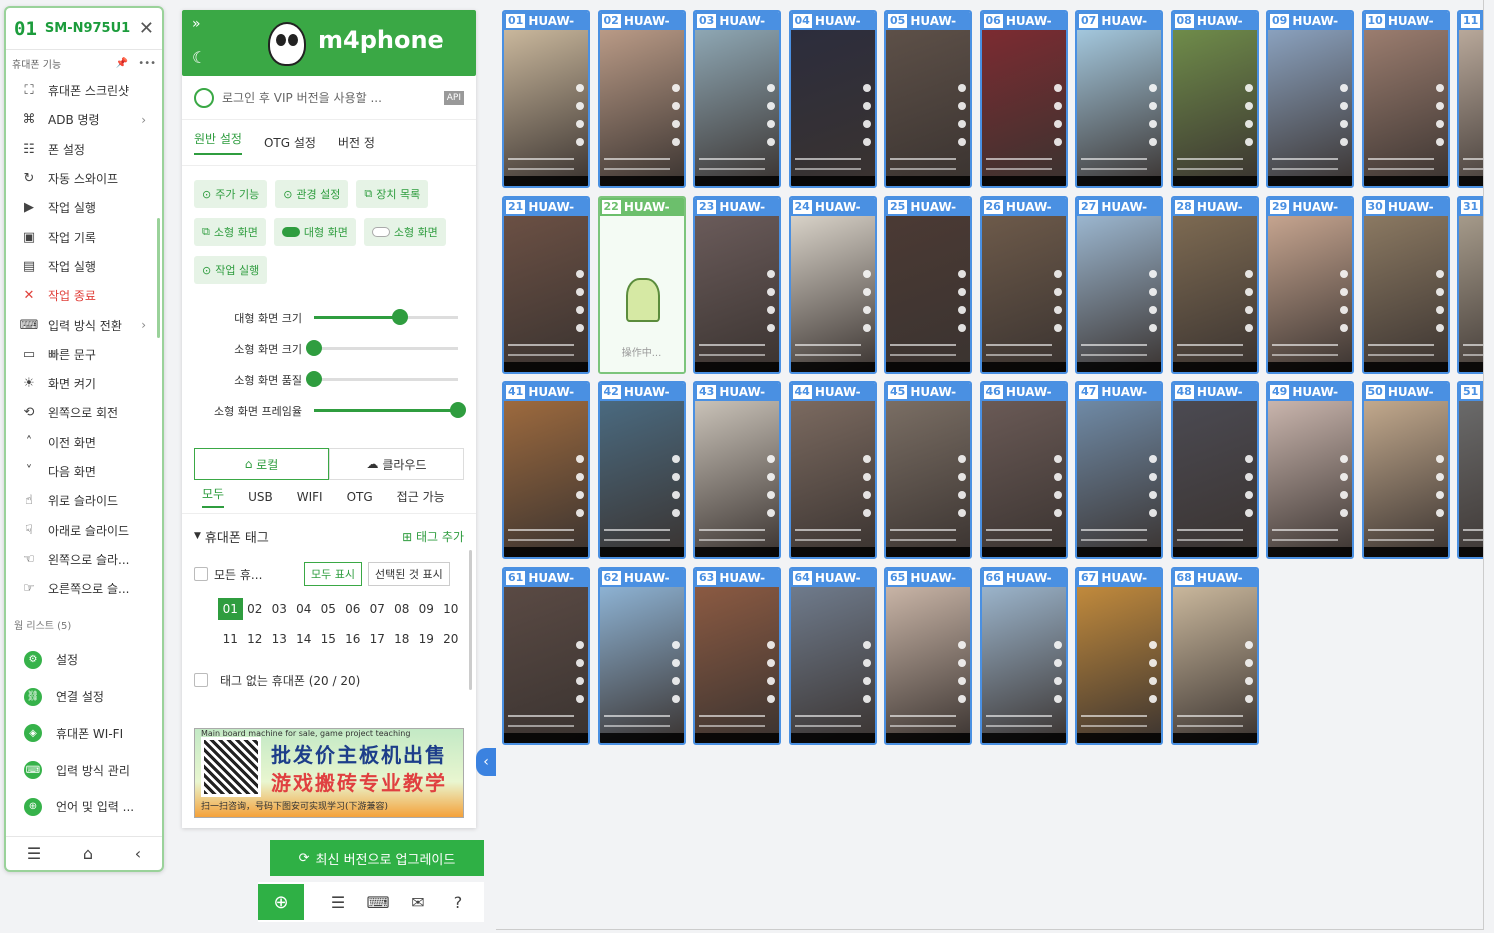 Image resolution: width=1494 pixels, height=933 pixels. Describe the element at coordinates (84, 412) in the screenshot. I see `menu-item: ⟲ 왼쪽으로 회전` at that location.